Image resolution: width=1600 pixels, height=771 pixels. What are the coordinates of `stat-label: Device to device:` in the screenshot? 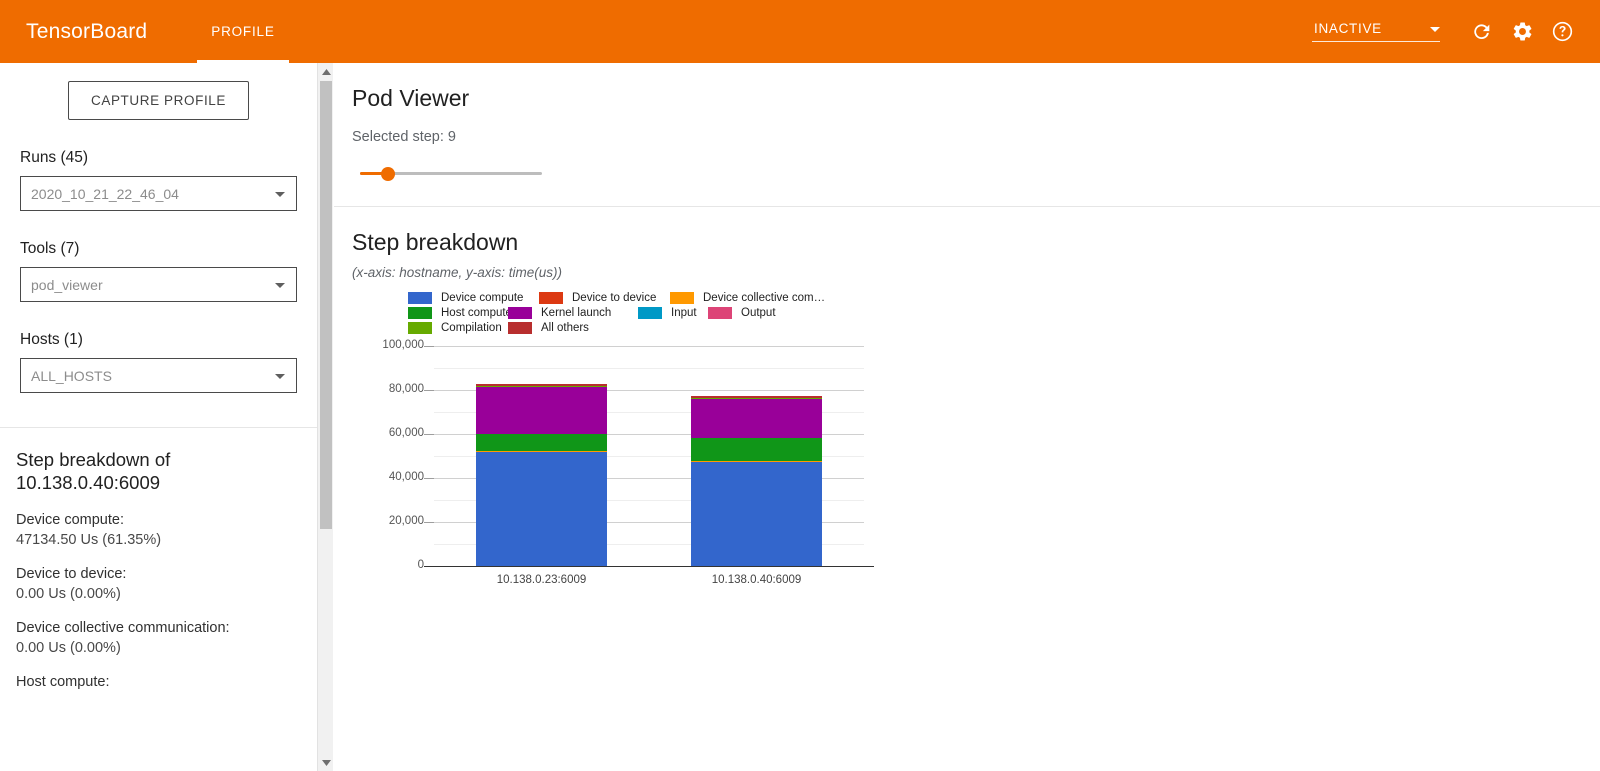 It's located at (71, 574).